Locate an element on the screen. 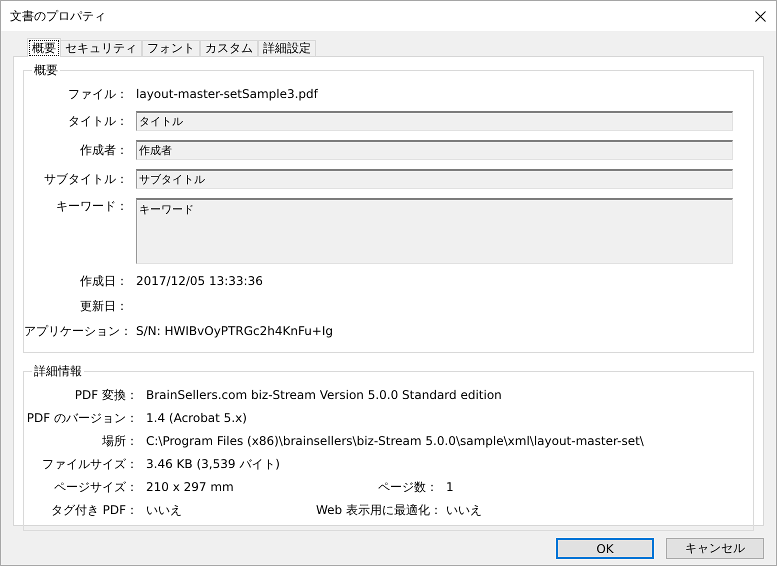 Image resolution: width=777 pixels, height=566 pixels. info-label: ファイルサイズ： is located at coordinates (89, 464).